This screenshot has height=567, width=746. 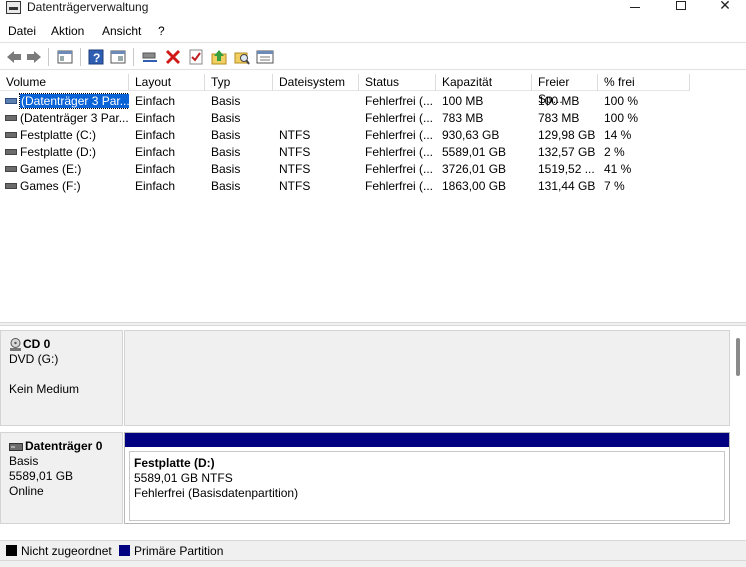 I want to click on cd0-media-status: Kein Medium, so click(x=44, y=389).